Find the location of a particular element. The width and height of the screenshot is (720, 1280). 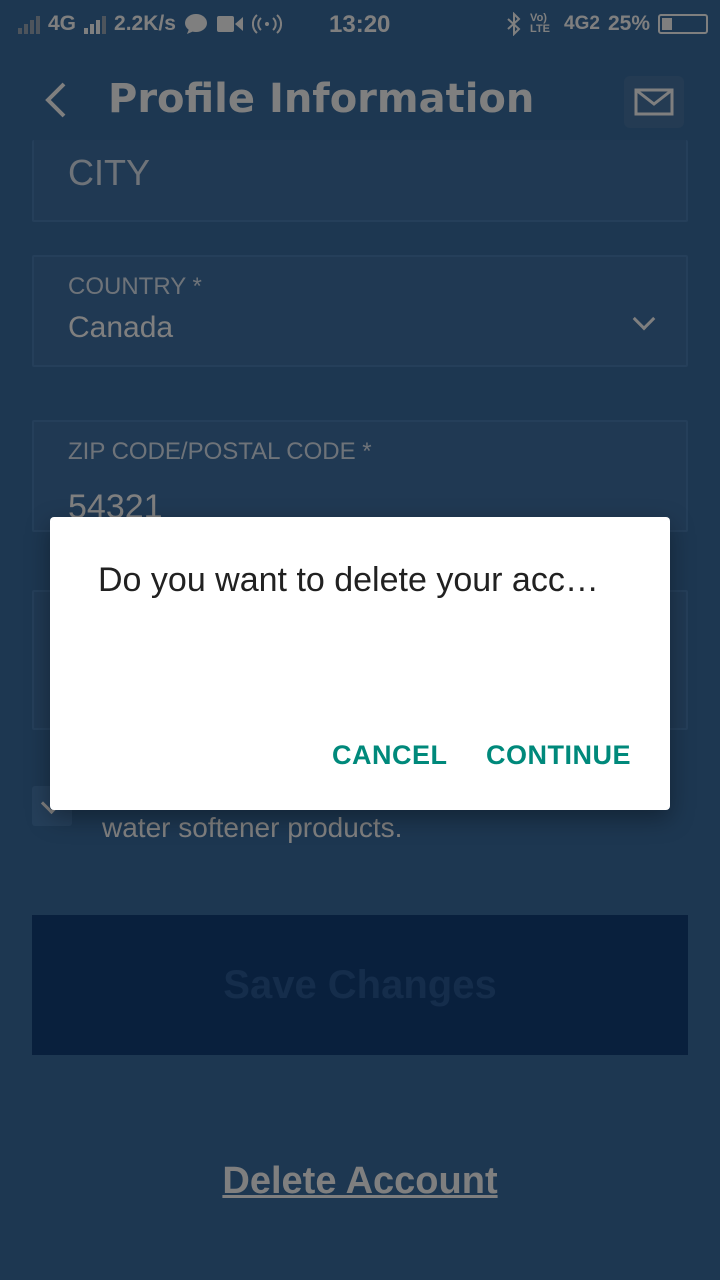

continue-button: CONTINUE is located at coordinates (558, 755).